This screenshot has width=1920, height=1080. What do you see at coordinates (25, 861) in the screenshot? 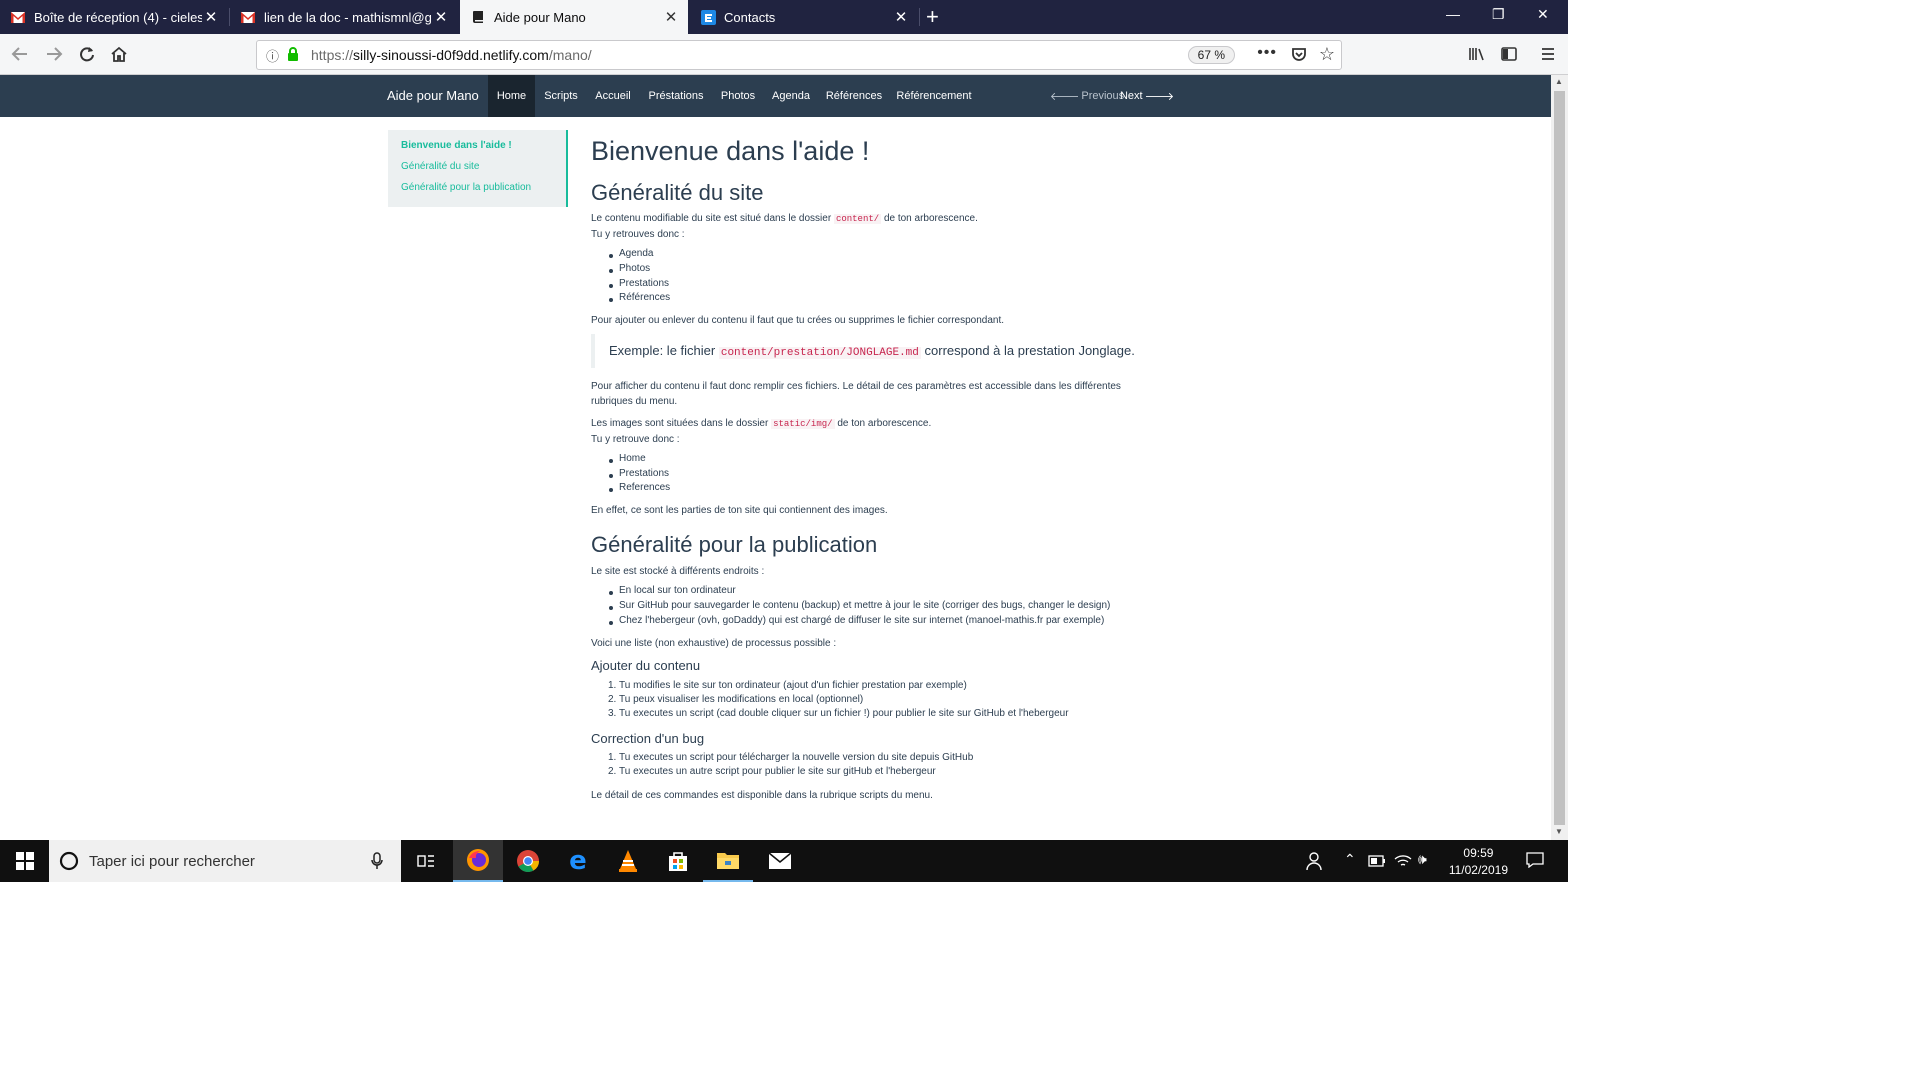
I see `windows-start-icon` at bounding box center [25, 861].